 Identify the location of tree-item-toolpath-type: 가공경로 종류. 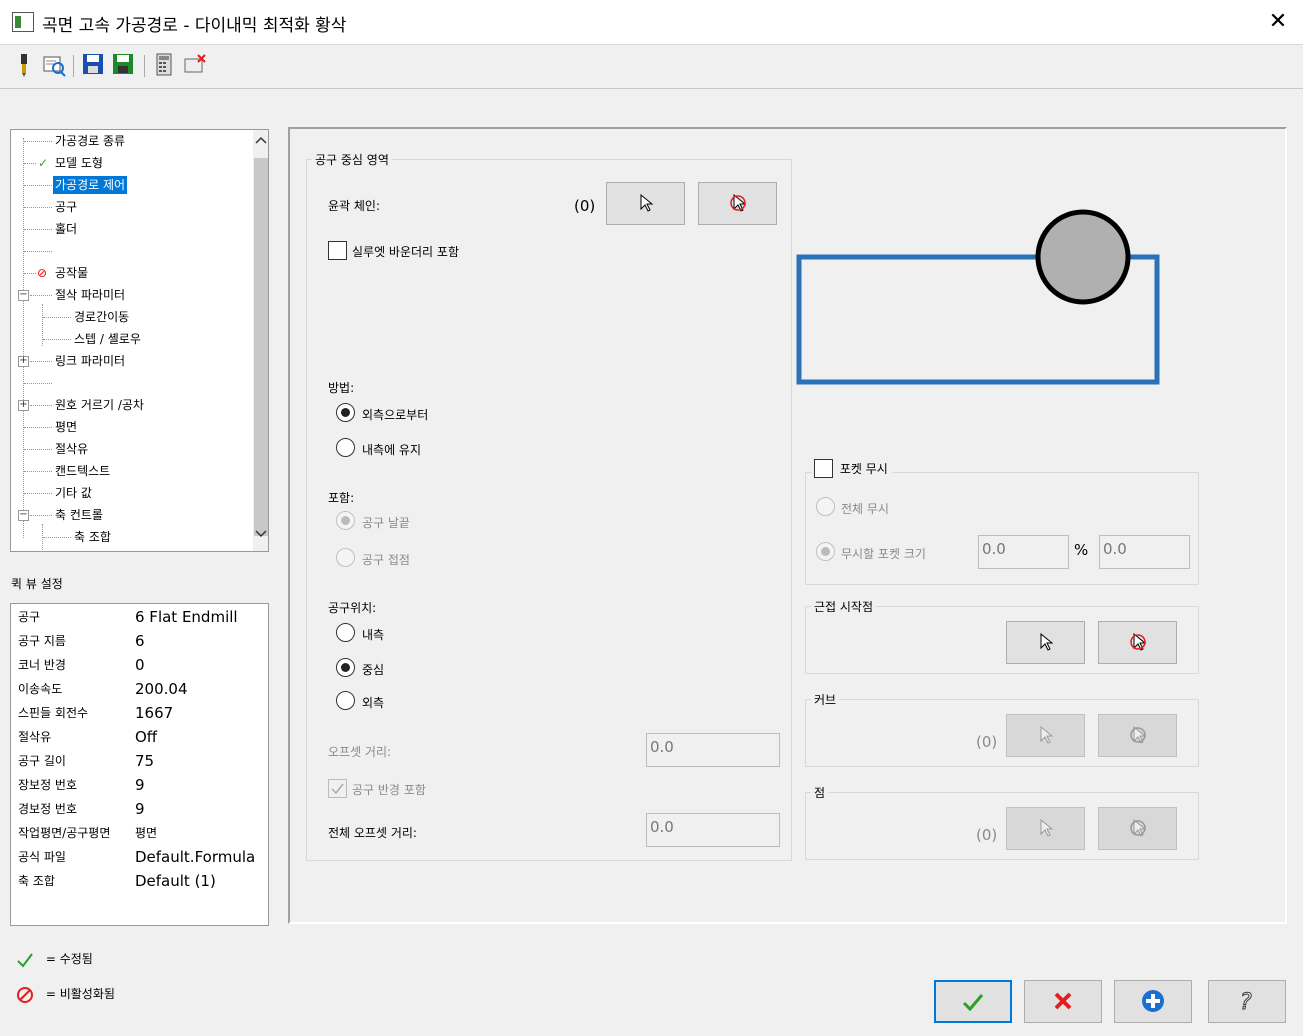
(90, 141).